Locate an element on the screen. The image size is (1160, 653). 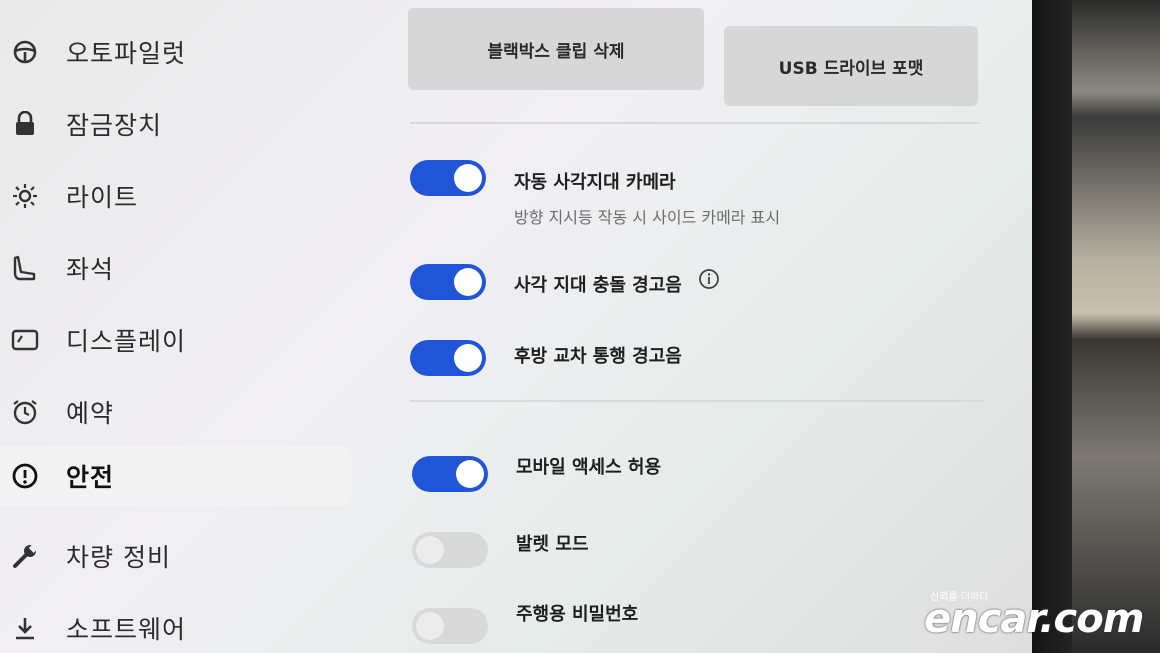
toggle-valet-mode is located at coordinates (450, 550).